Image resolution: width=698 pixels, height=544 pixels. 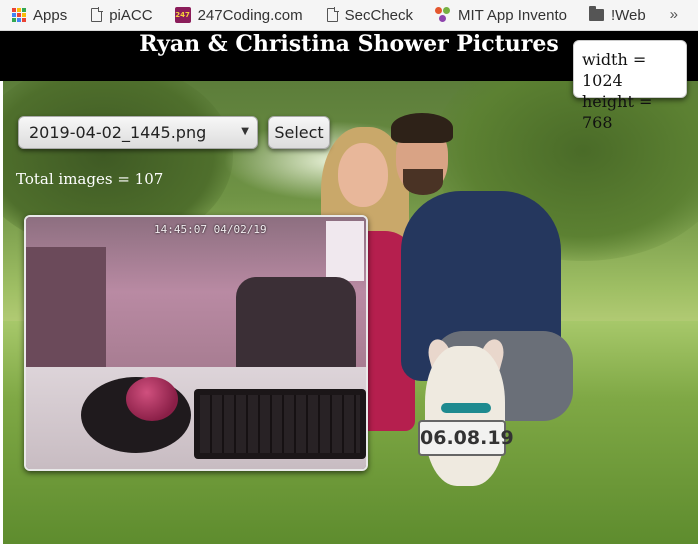 What do you see at coordinates (465, 416) in the screenshot?
I see `dog` at bounding box center [465, 416].